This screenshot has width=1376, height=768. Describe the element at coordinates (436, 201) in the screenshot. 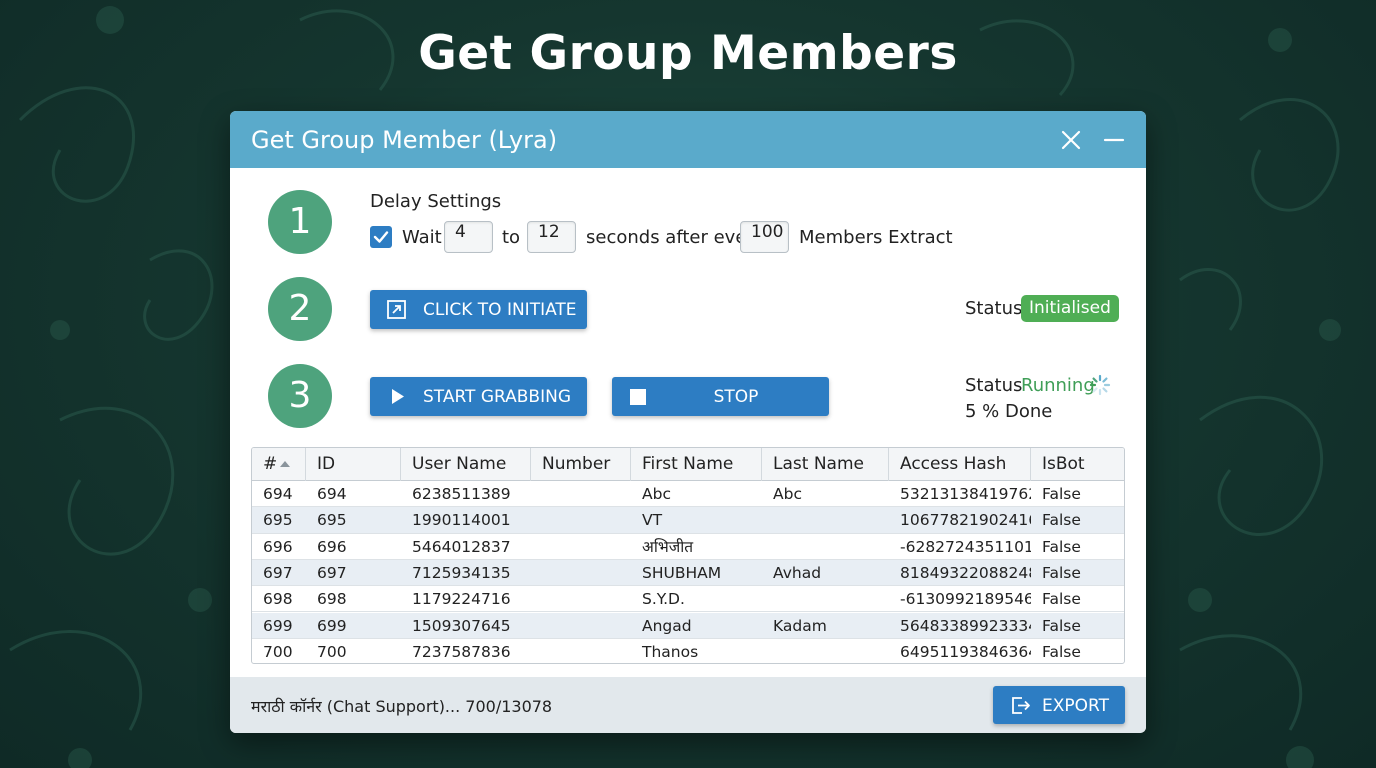

I see `delay-settings-heading: Delay Settings` at that location.